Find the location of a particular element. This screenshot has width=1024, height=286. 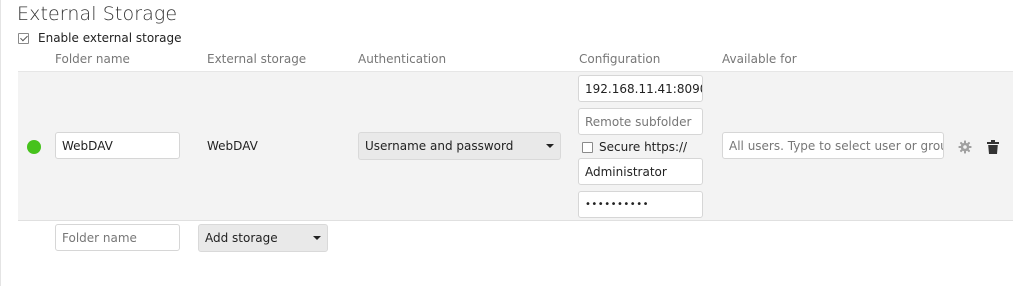

password-input: •••••••••• is located at coordinates (640, 204).